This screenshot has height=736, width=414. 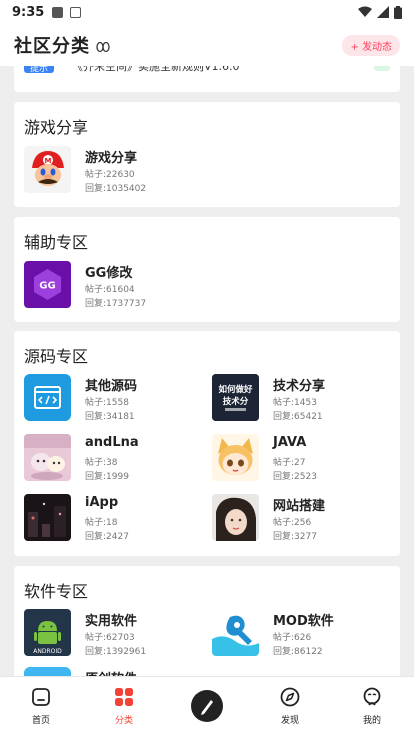 What do you see at coordinates (101, 523) in the screenshot?
I see `post-count: 帖子:18` at bounding box center [101, 523].